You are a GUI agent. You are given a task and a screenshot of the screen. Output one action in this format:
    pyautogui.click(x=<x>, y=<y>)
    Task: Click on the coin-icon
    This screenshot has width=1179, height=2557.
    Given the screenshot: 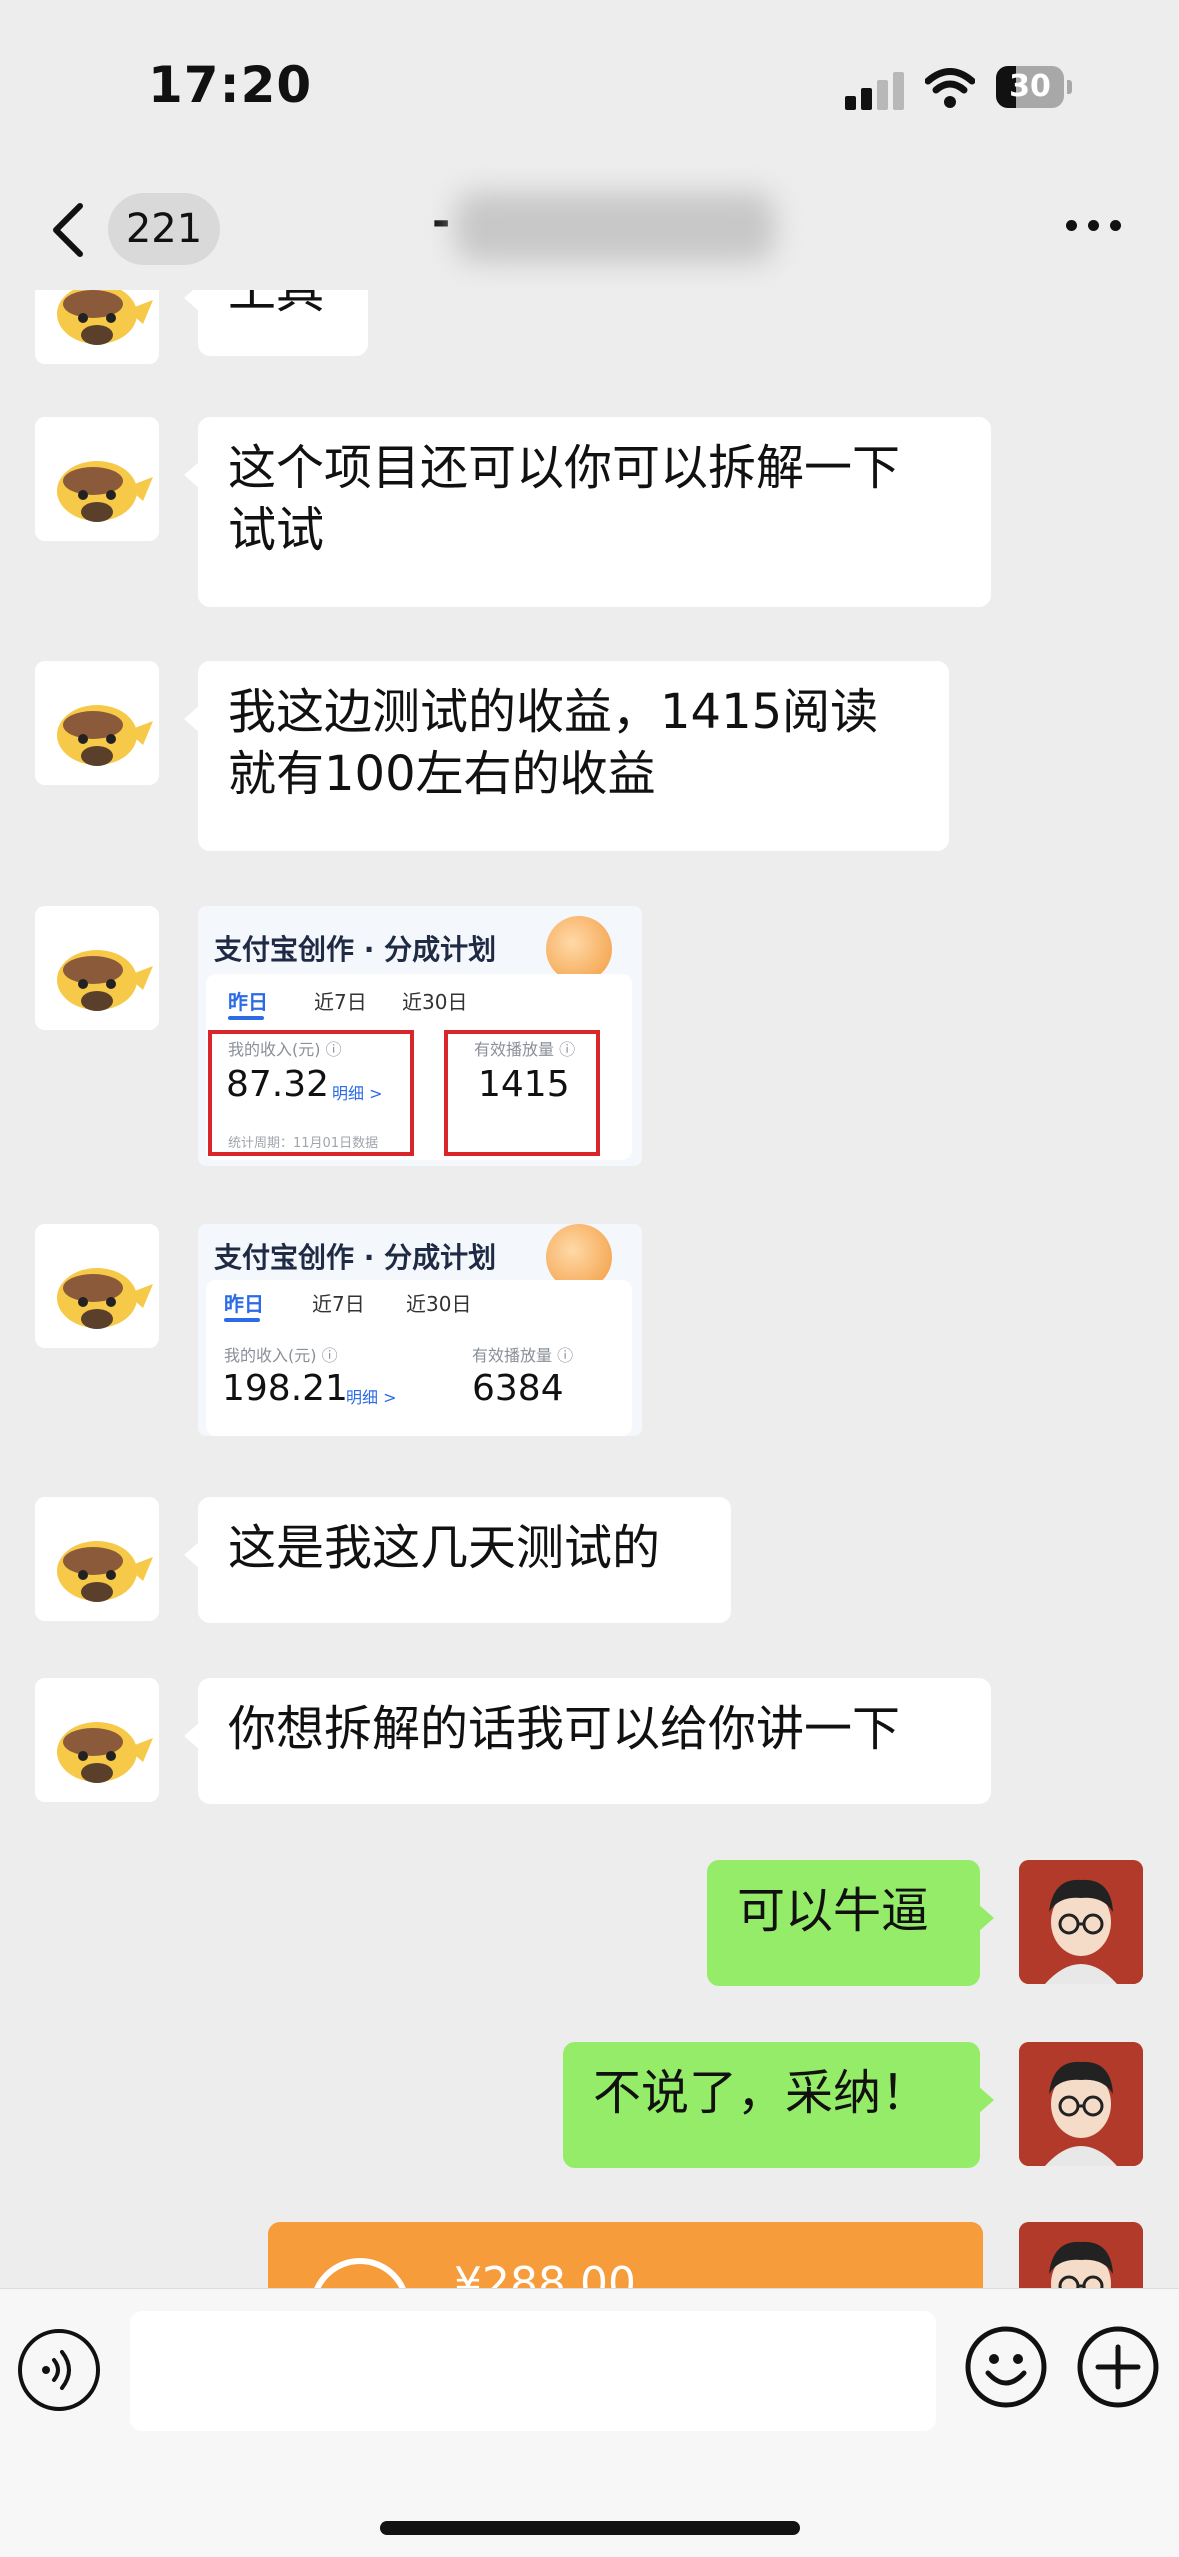 What is the action you would take?
    pyautogui.click(x=579, y=949)
    